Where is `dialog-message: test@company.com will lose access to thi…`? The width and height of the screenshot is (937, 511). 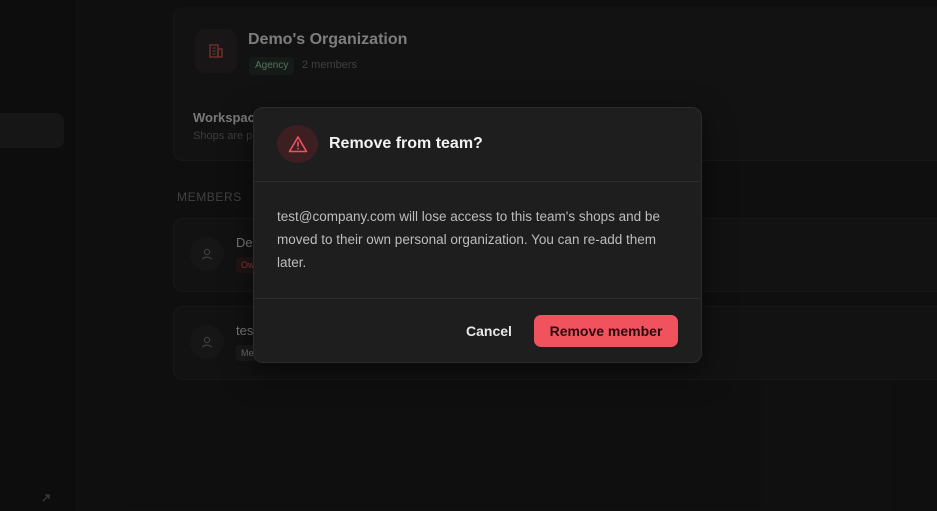 dialog-message: test@company.com will lose access to thi… is located at coordinates (468, 239).